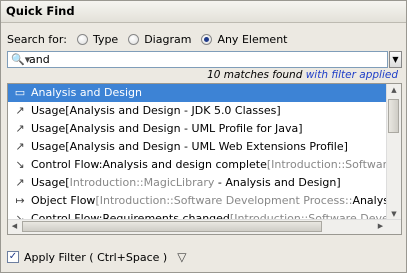  I want to click on match-count: 10 matches found with filter applied, so click(302, 75).